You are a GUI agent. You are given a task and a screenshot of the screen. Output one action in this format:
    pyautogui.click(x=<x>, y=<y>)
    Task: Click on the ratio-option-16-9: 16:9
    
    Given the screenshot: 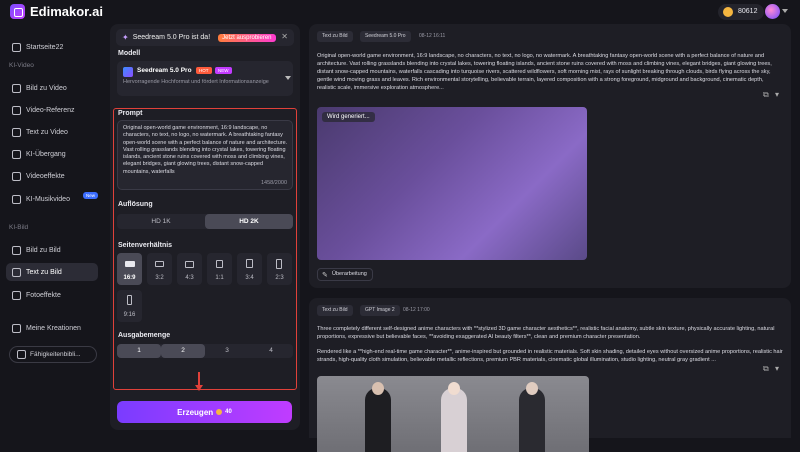 What is the action you would take?
    pyautogui.click(x=129, y=269)
    